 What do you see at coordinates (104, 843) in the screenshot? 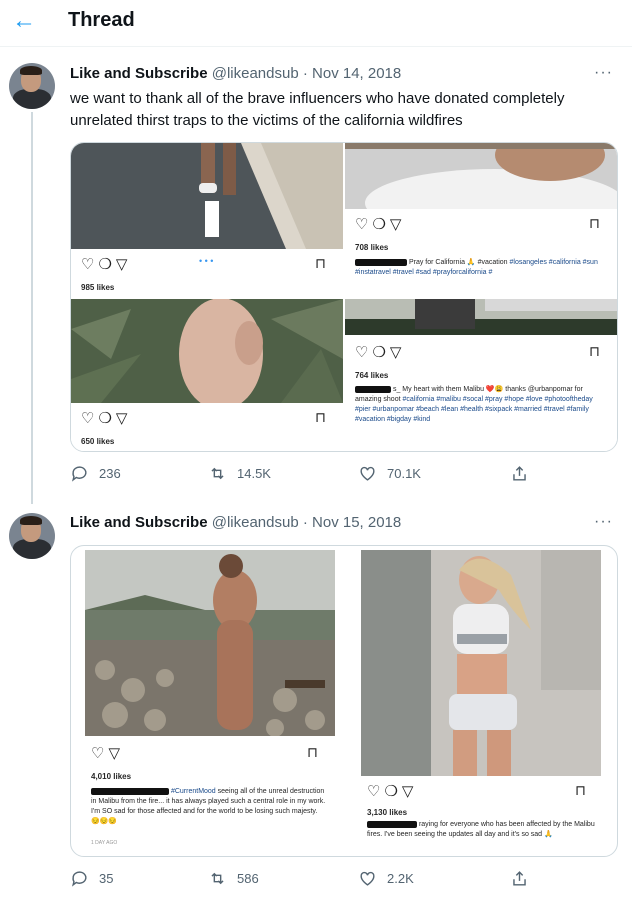
I see `post-timestamp: 1 DAY AGO` at bounding box center [104, 843].